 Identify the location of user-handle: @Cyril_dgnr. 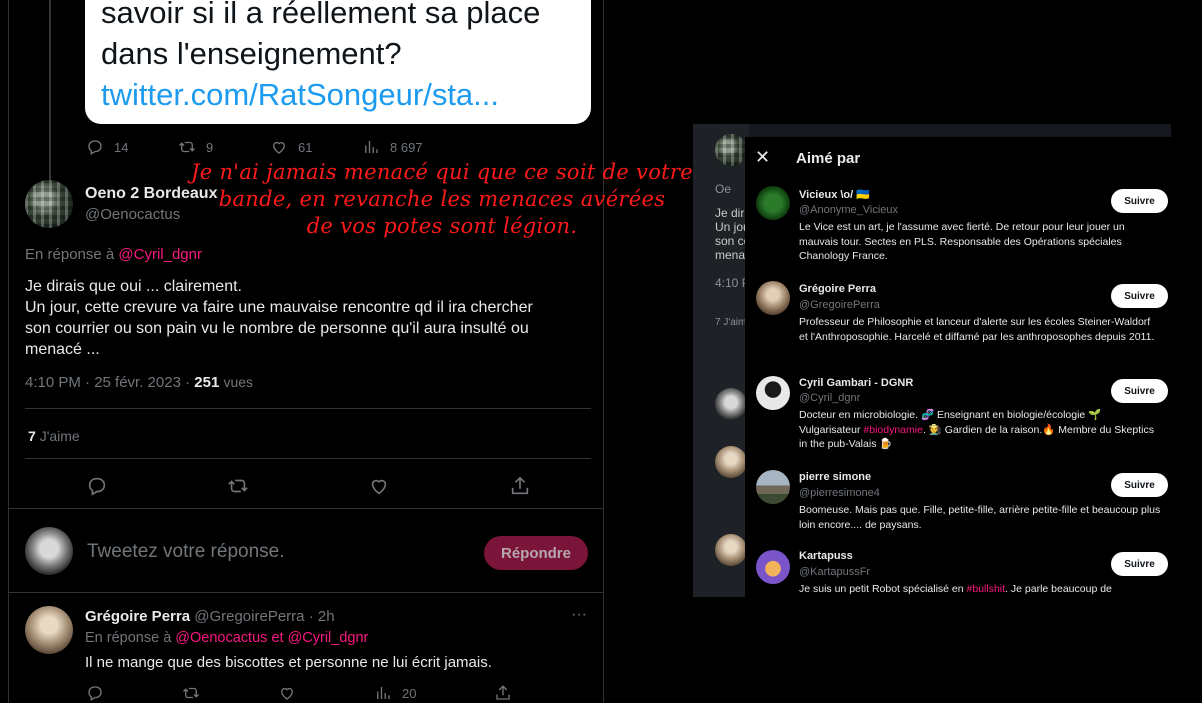
(829, 398).